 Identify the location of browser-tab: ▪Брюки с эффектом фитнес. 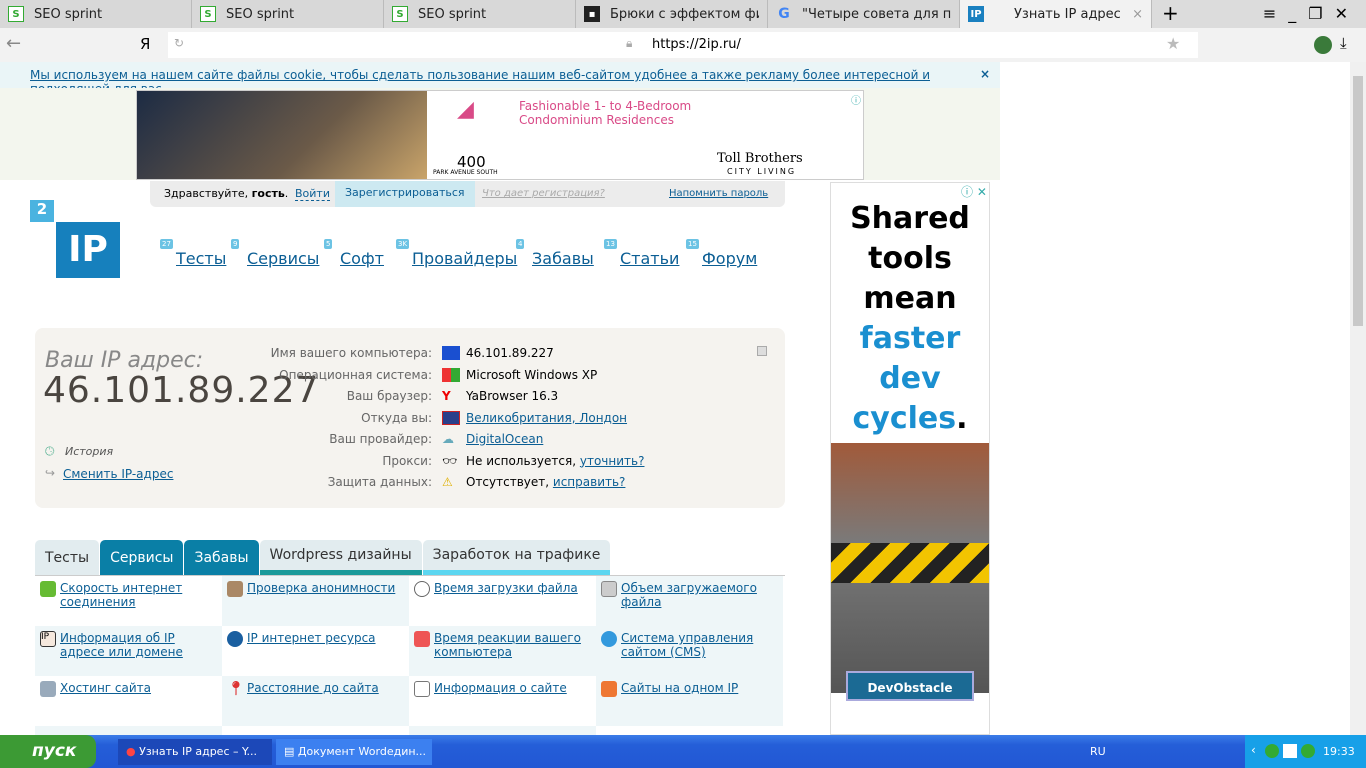
(672, 14).